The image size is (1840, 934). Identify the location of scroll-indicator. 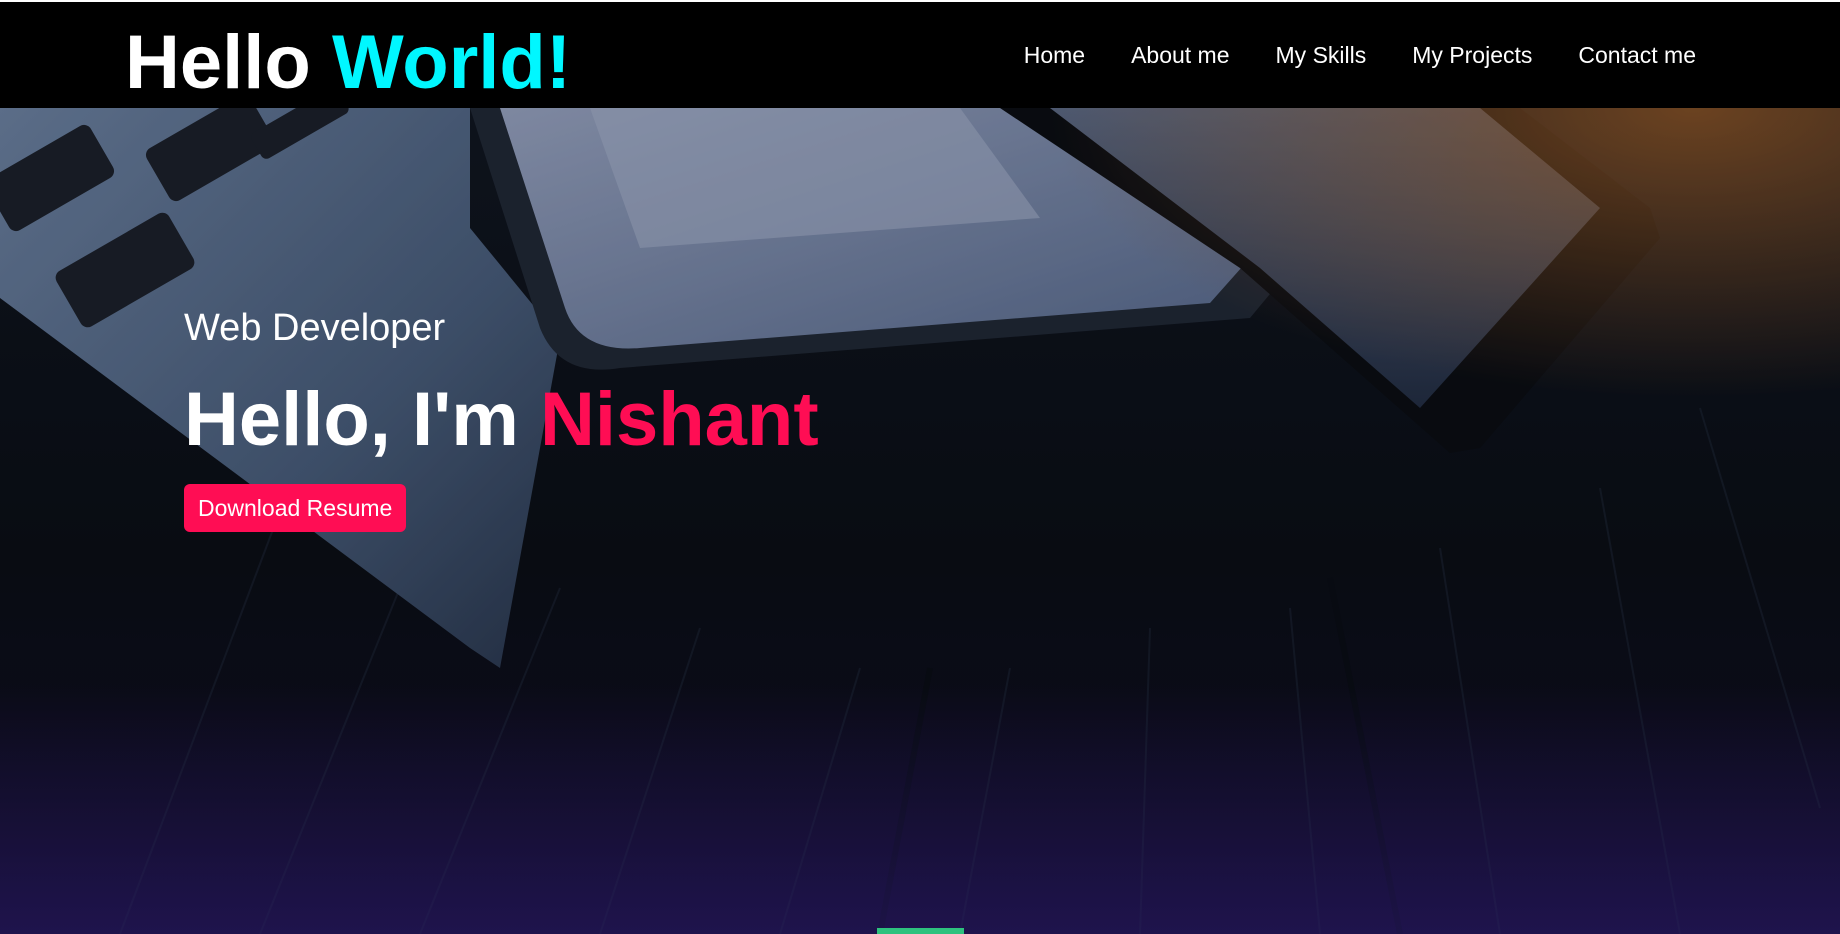
(920, 931).